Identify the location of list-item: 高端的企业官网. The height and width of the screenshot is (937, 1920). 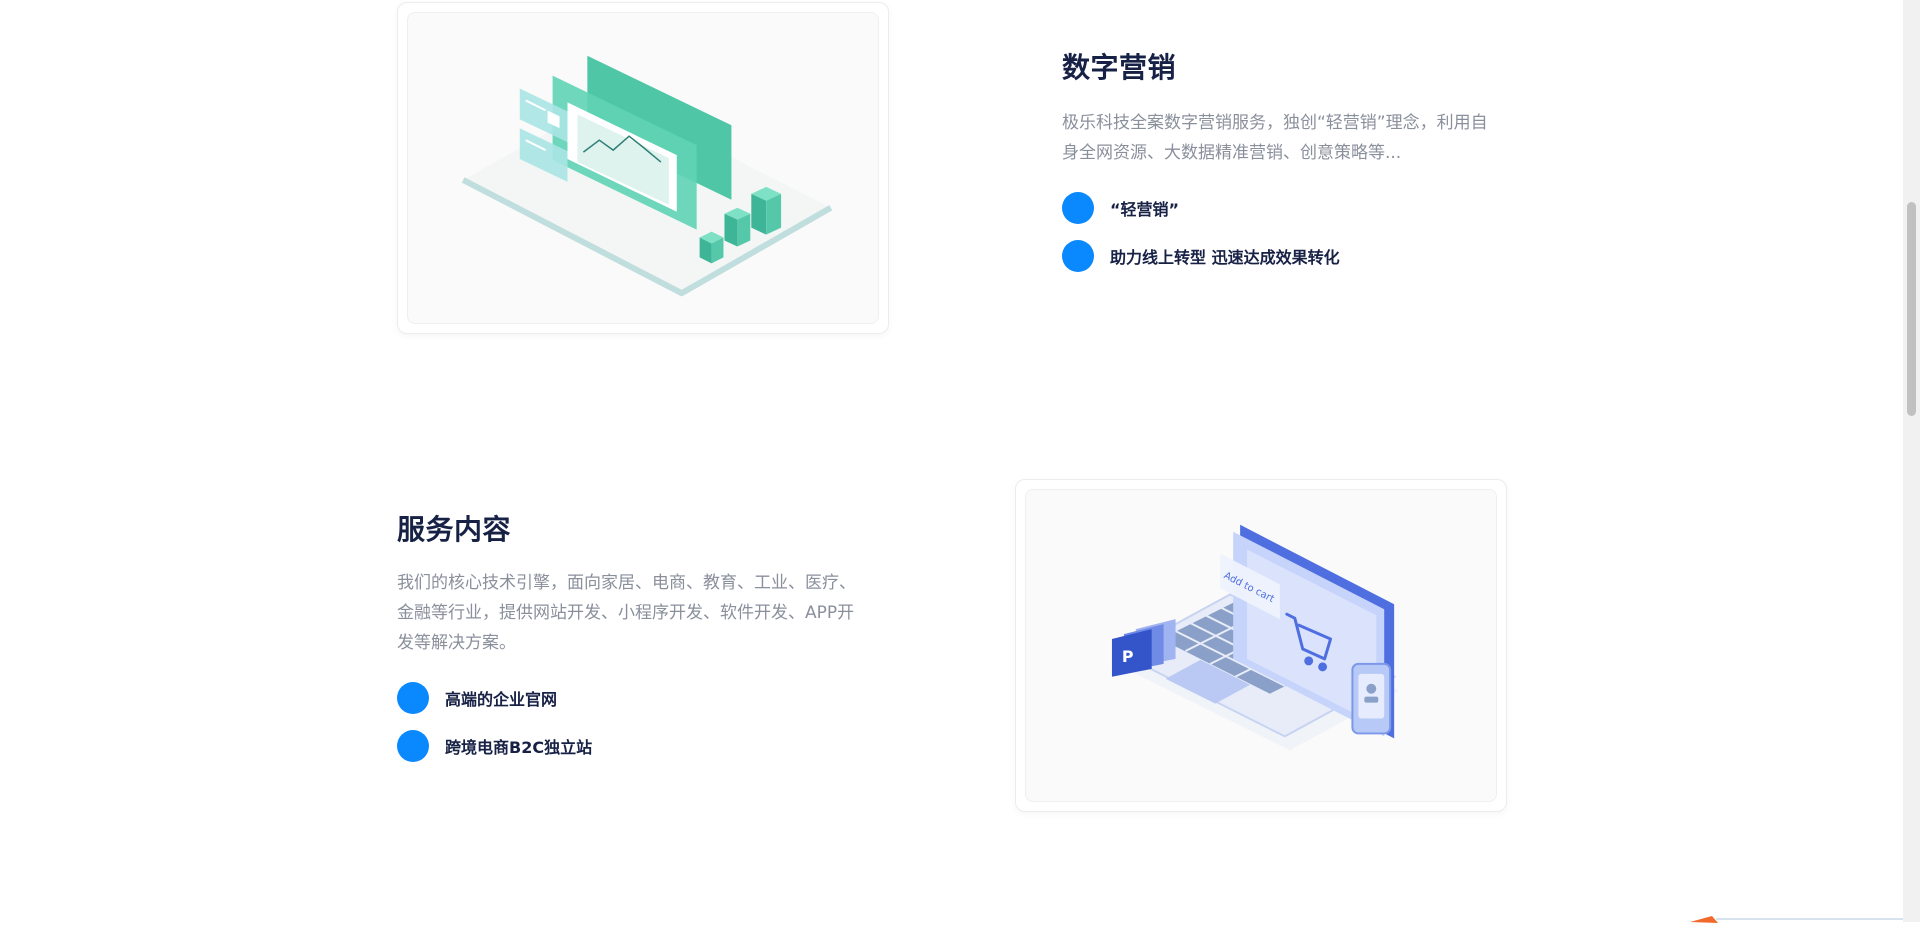
(627, 698).